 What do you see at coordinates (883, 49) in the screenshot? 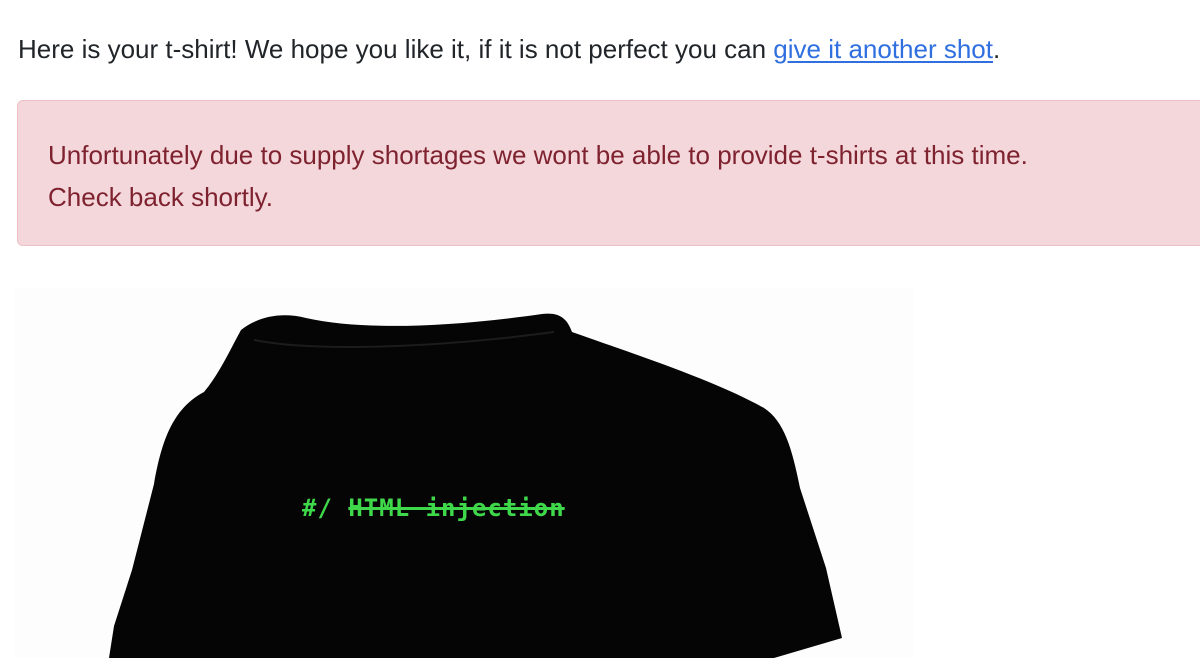
I see `give-it-another-shot-link: give it another shot` at bounding box center [883, 49].